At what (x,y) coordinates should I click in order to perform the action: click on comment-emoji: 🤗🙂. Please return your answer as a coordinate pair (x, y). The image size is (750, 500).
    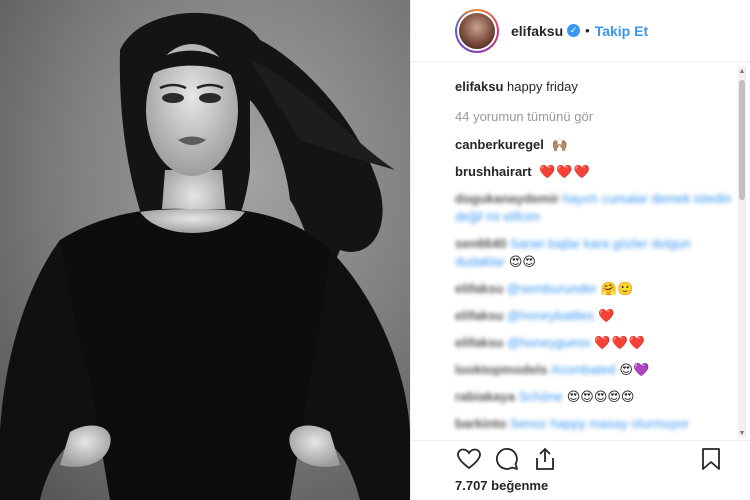
    Looking at the image, I should click on (617, 288).